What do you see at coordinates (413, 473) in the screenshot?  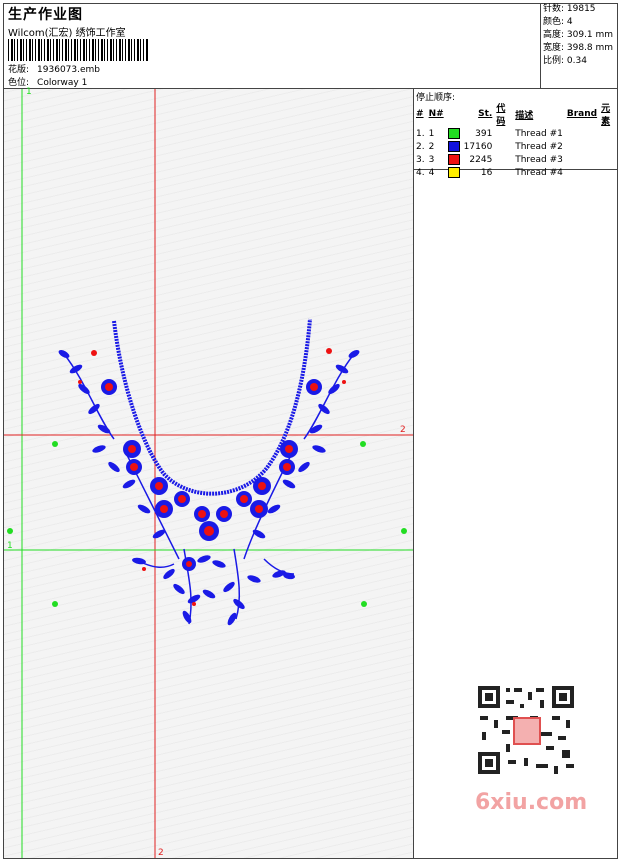 I see `panel-divider` at bounding box center [413, 473].